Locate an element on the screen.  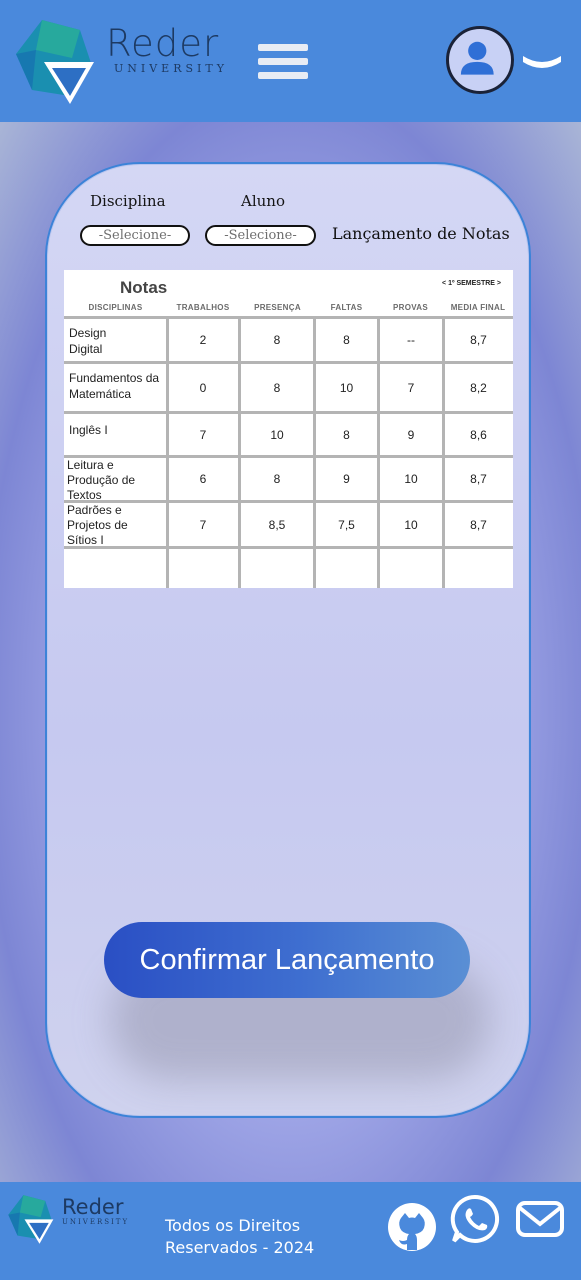
menu-icon is located at coordinates (283, 64).